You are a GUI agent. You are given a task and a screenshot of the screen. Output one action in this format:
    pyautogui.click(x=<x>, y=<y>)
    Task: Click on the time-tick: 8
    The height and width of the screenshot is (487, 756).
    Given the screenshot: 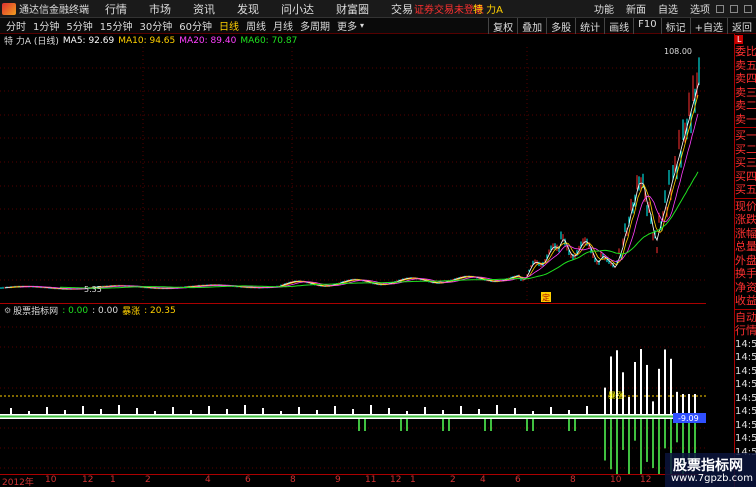 What is the action you would take?
    pyautogui.click(x=573, y=480)
    